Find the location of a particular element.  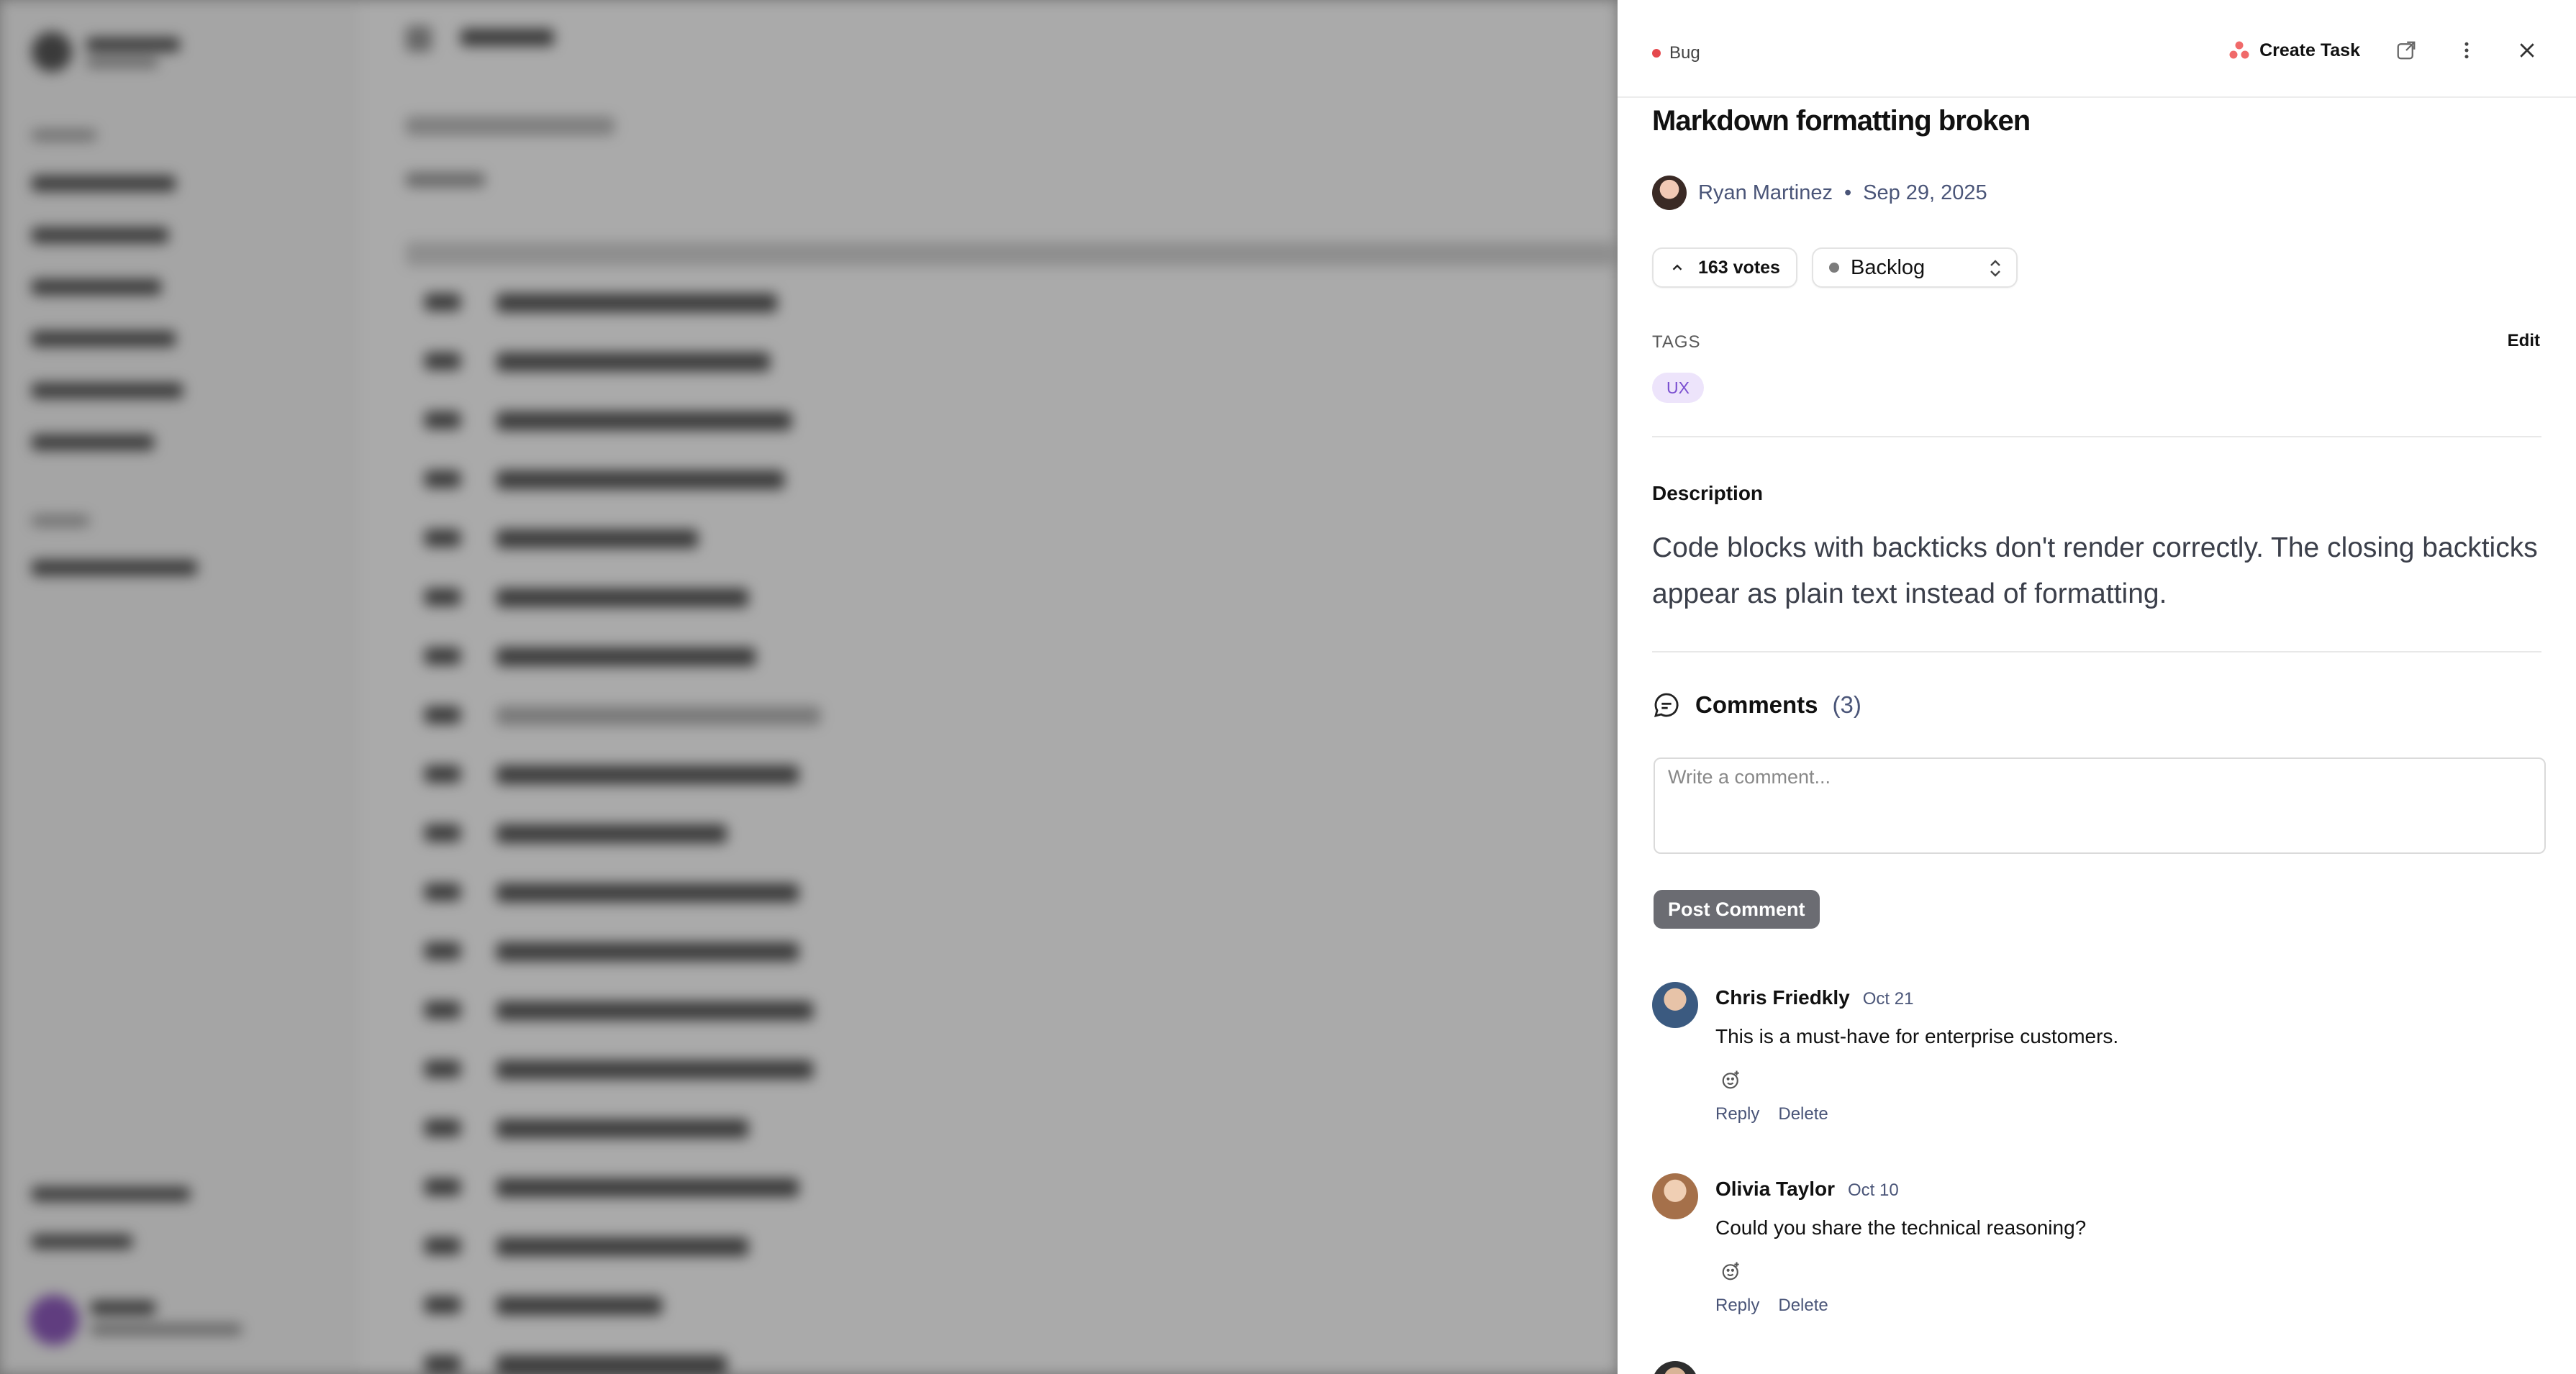

close-icon is located at coordinates (2527, 50).